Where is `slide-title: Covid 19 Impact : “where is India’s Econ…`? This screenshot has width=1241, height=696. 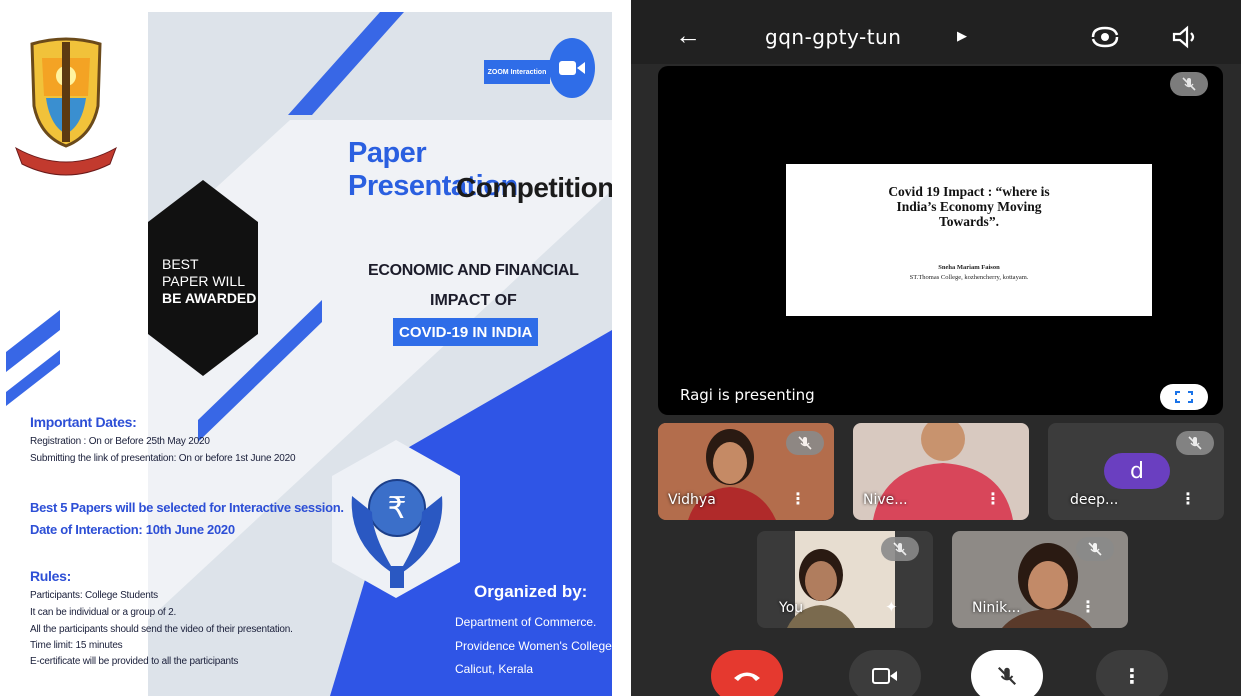 slide-title: Covid 19 Impact : “where is India’s Econ… is located at coordinates (969, 206).